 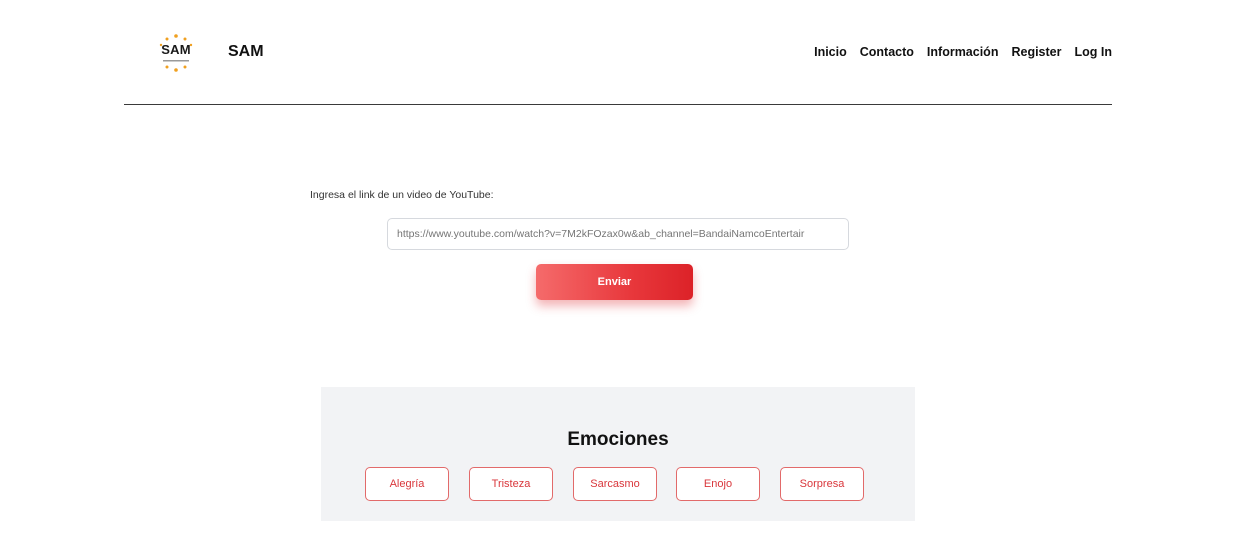 I want to click on logo-icon: SAM, so click(x=176, y=53).